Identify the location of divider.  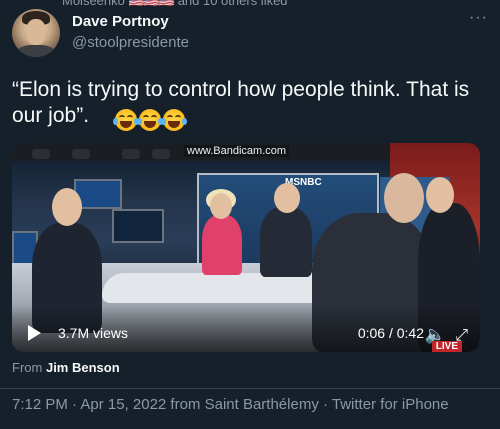
(250, 388).